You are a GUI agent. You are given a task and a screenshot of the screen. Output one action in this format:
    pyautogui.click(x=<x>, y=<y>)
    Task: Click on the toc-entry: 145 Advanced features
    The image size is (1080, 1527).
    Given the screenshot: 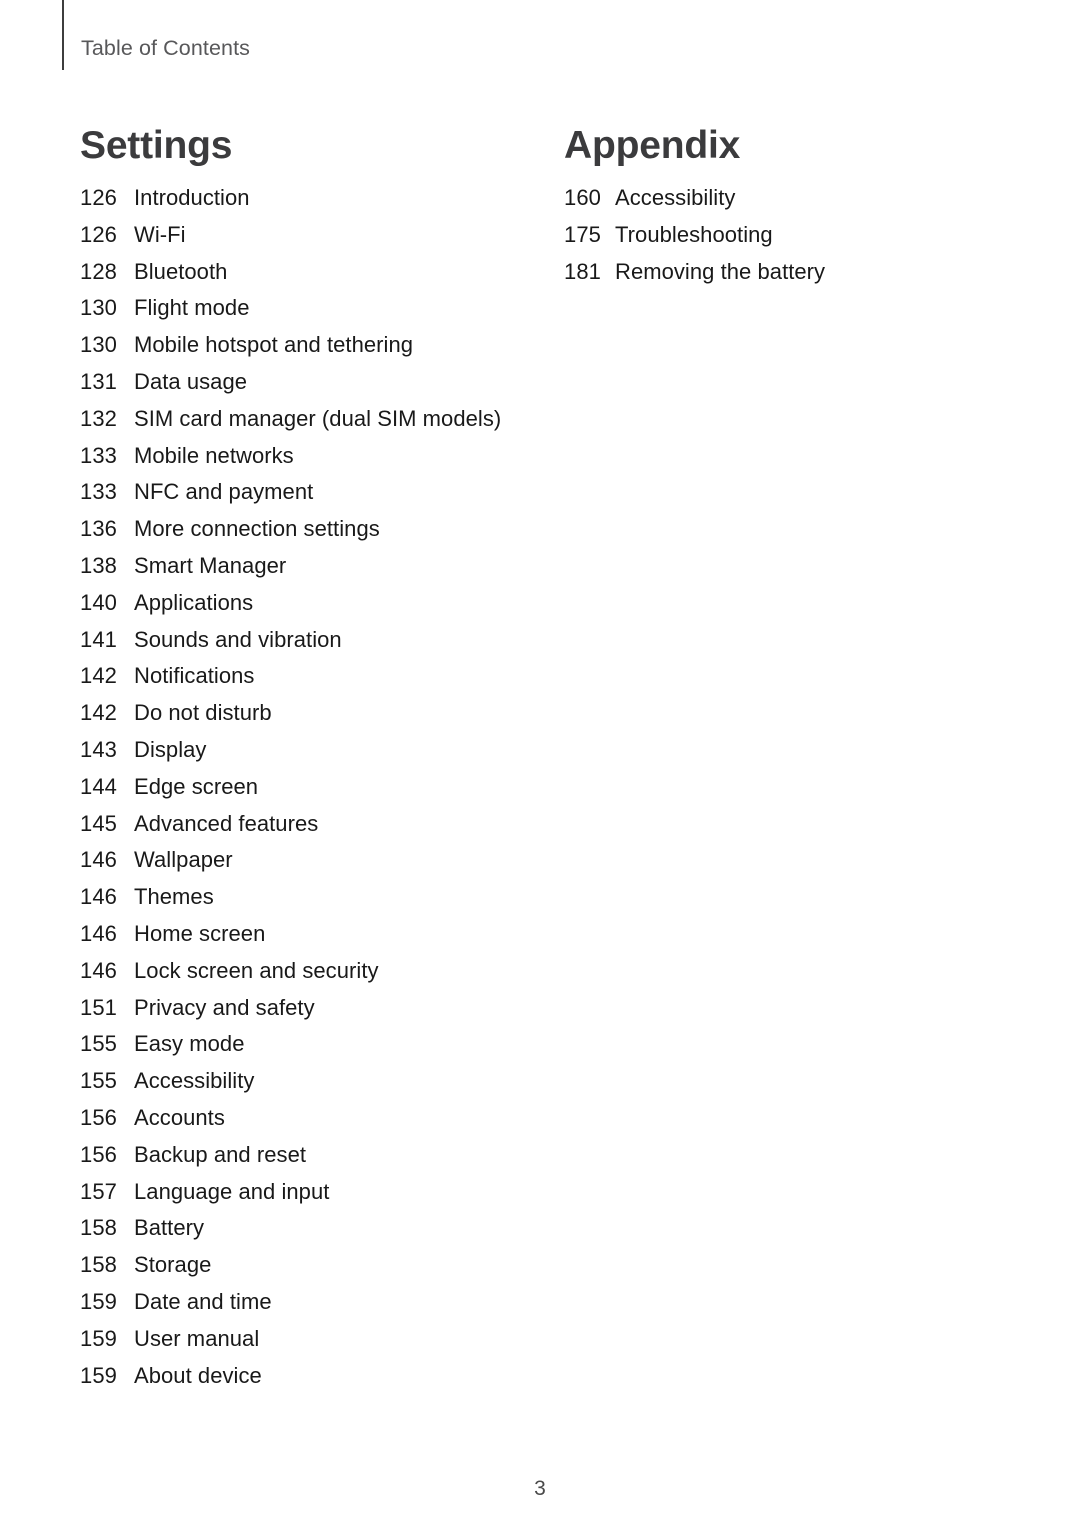 What is the action you would take?
    pyautogui.click(x=315, y=824)
    